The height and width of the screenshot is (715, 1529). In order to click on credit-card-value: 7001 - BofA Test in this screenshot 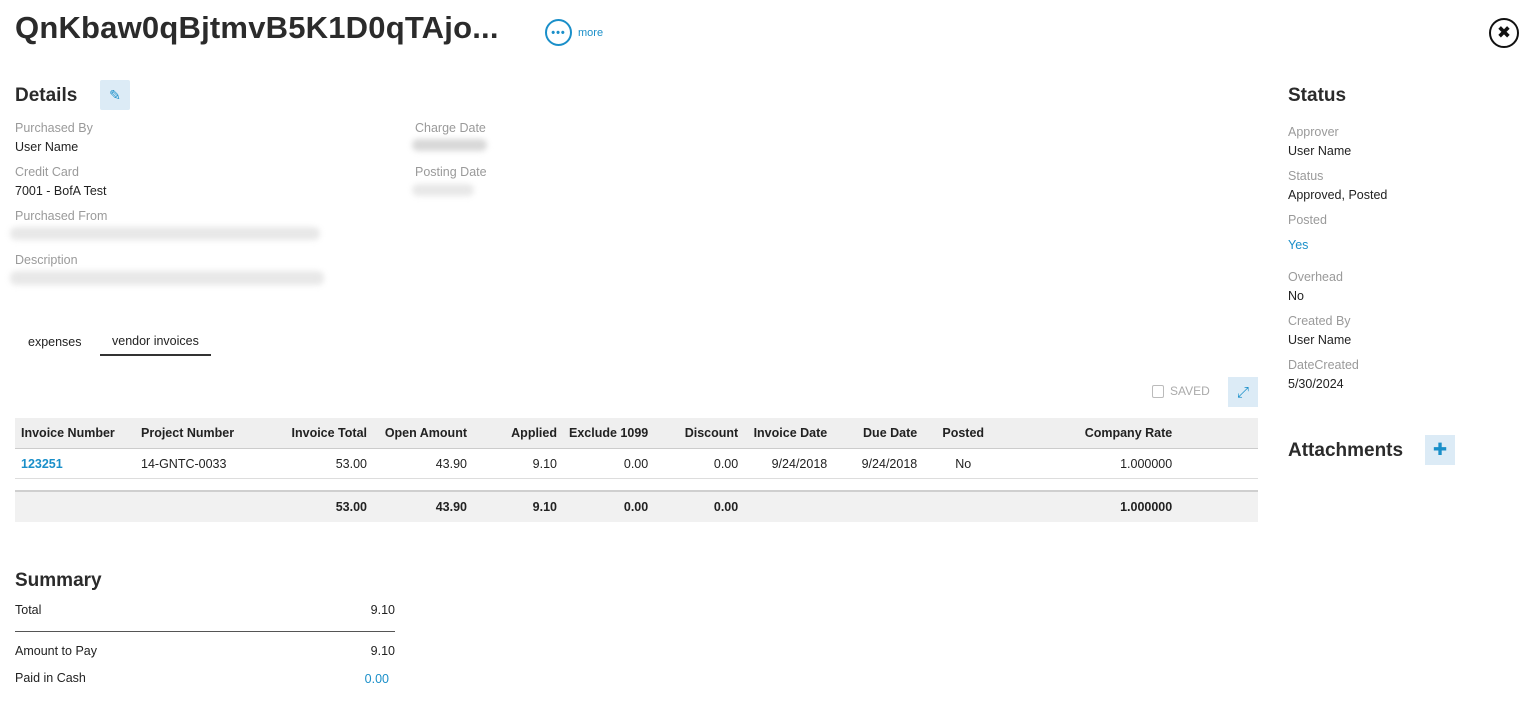, I will do `click(61, 191)`.